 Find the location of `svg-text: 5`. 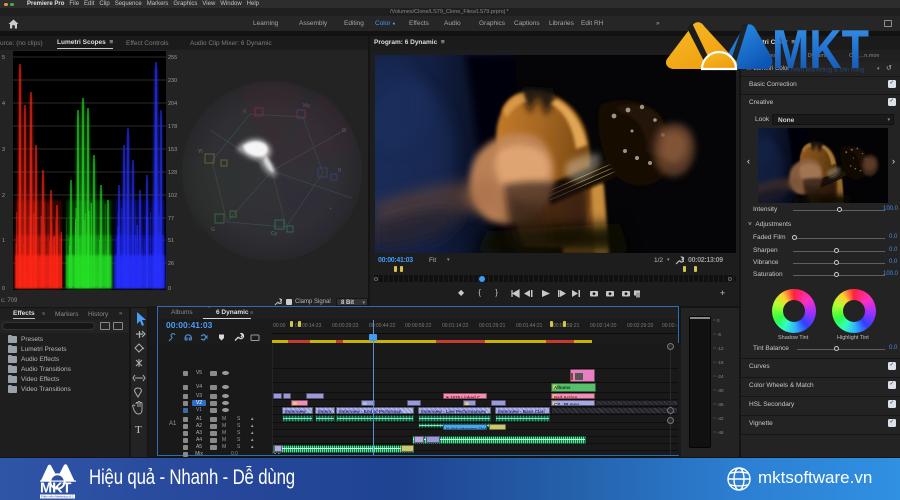

svg-text: 5 is located at coordinates (3, 58).